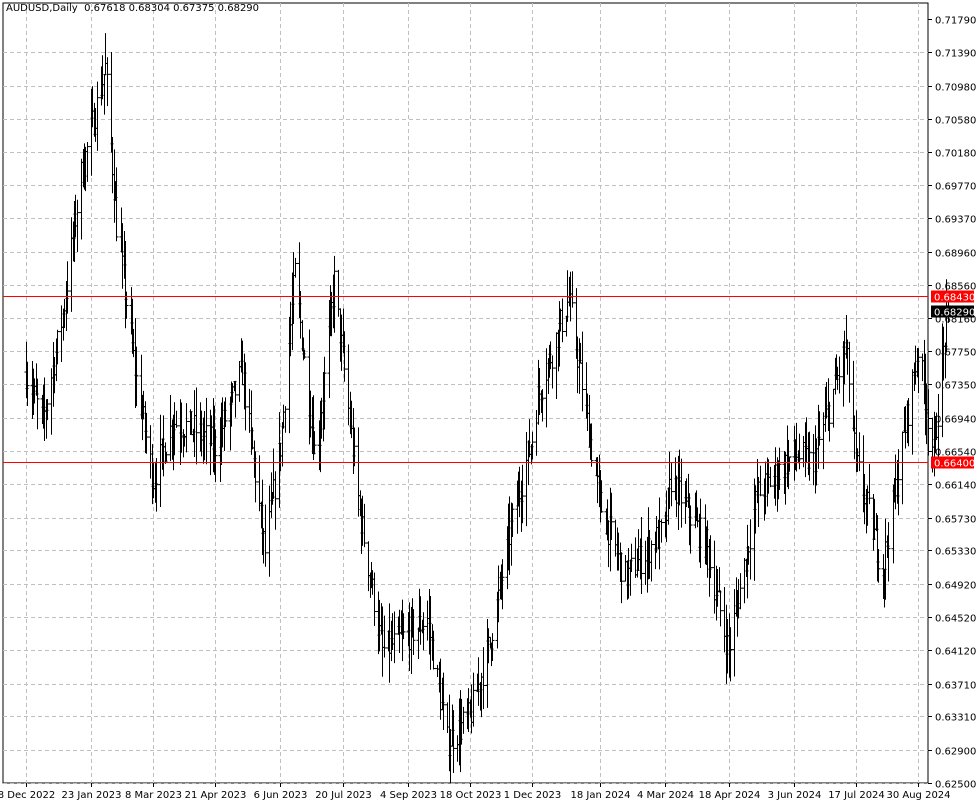 This screenshot has width=978, height=809. Describe the element at coordinates (954, 464) in the screenshot. I see `level-price-label: 0.66400` at that location.